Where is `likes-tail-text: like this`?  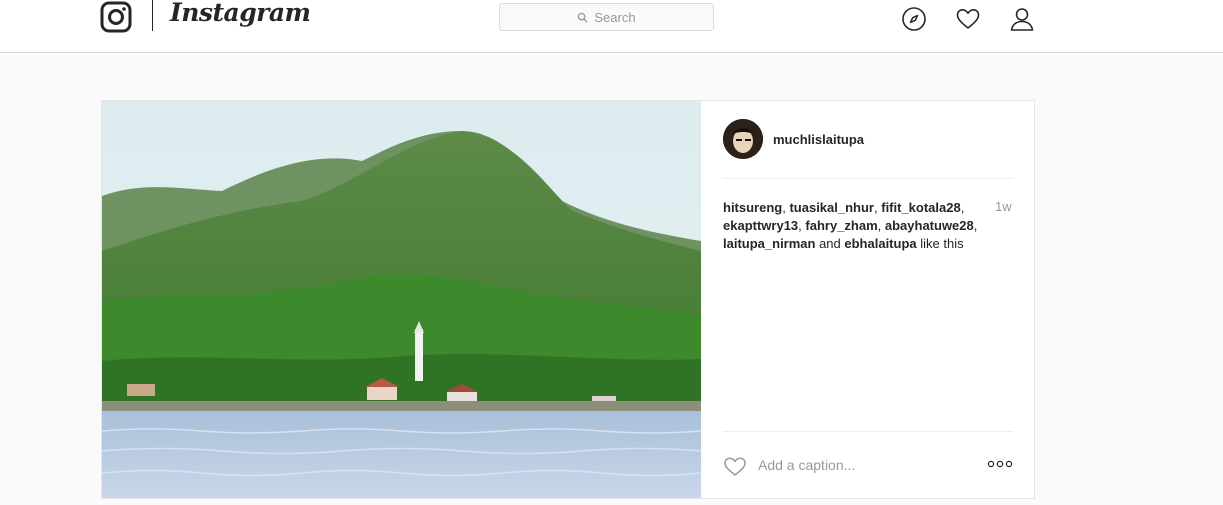
likes-tail-text: like this is located at coordinates (940, 243).